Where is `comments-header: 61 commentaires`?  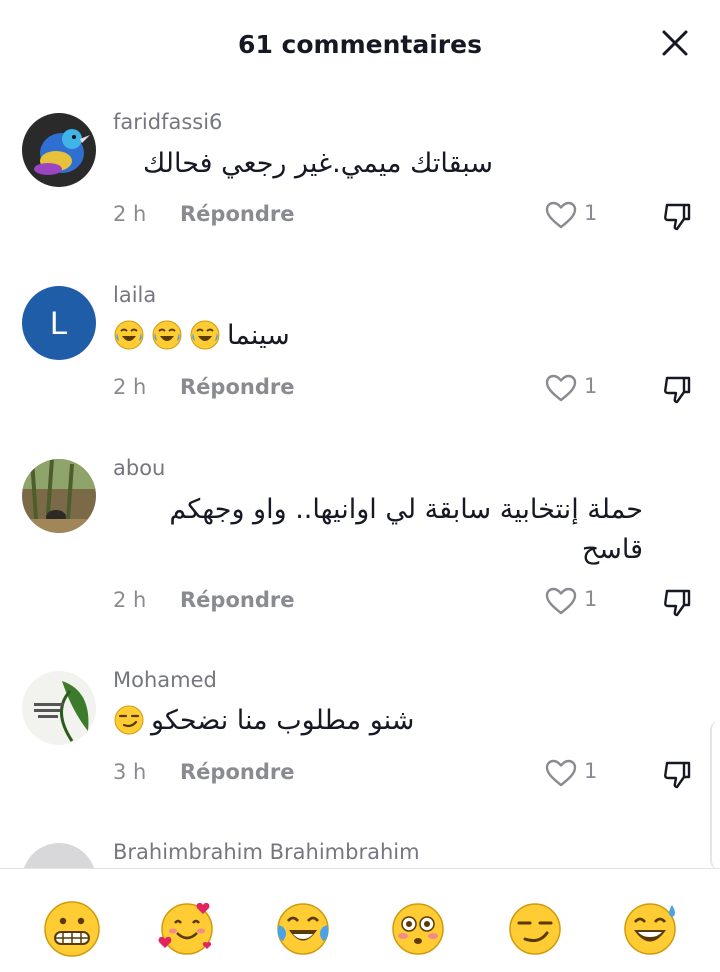 comments-header: 61 commentaires is located at coordinates (360, 46).